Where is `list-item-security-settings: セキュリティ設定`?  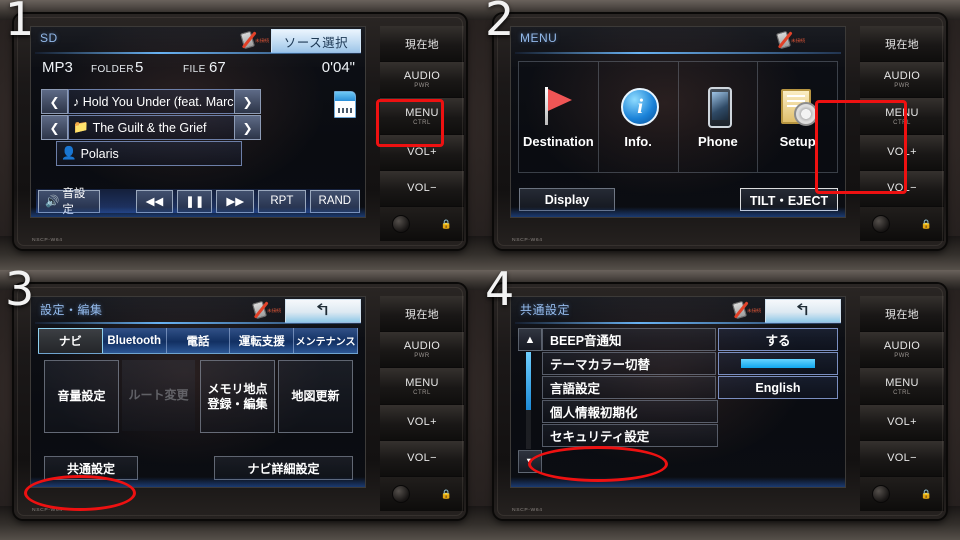
list-item-security-settings: セキュリティ設定 is located at coordinates (690, 435).